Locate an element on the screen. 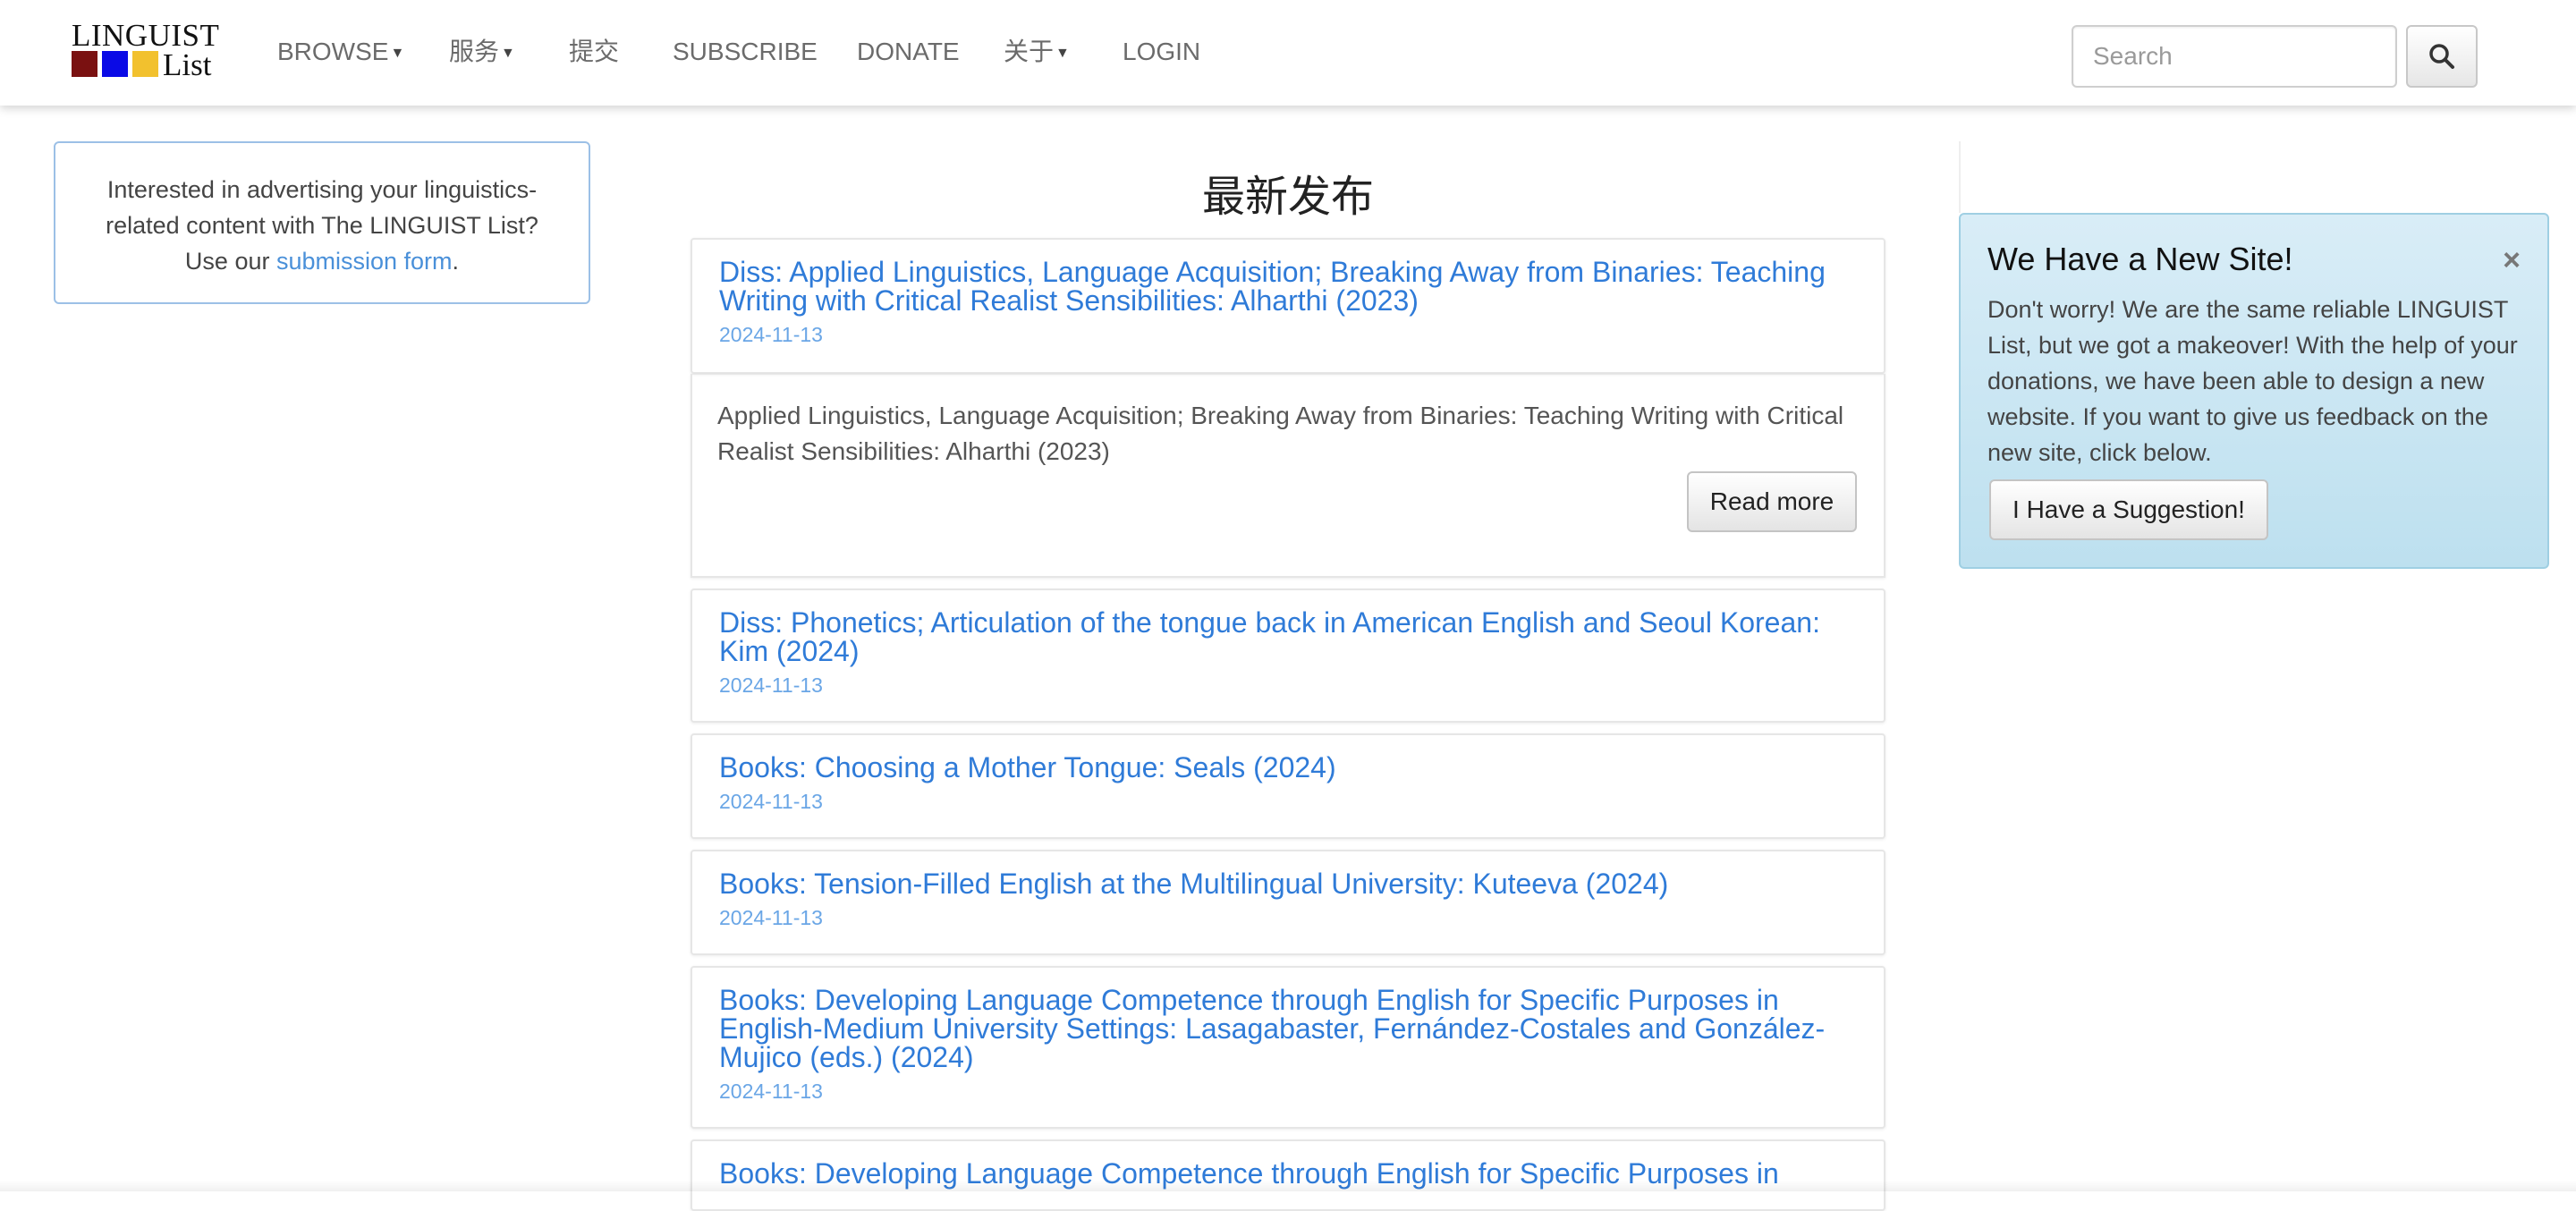 This screenshot has width=2576, height=1211. nav-services: 服务 ▼ is located at coordinates (482, 53).